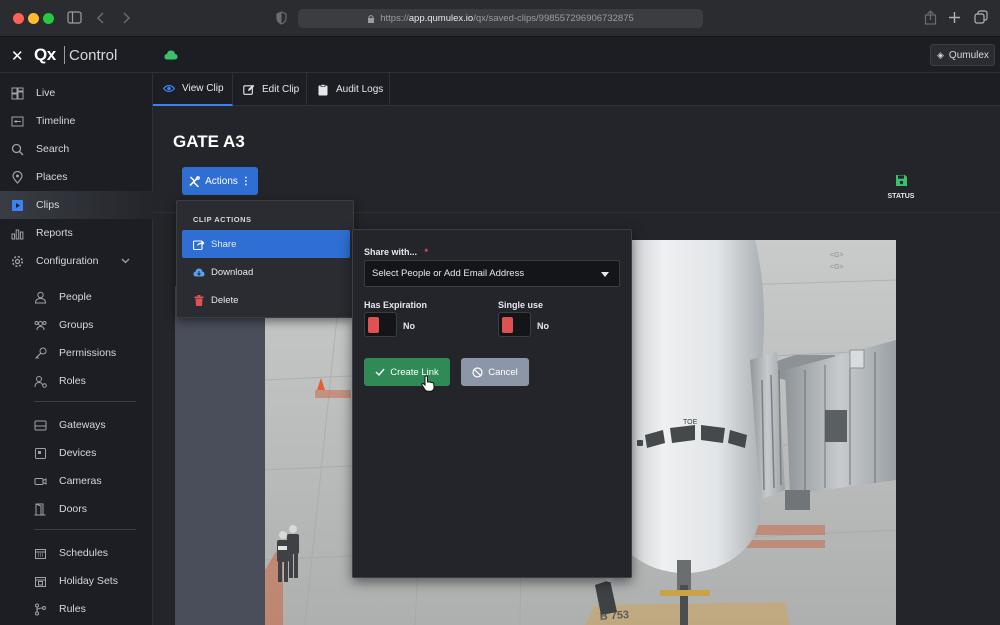 The image size is (1000, 625). Describe the element at coordinates (492, 273) in the screenshot. I see `share-recipient-select: Select People or Add Email Address` at that location.